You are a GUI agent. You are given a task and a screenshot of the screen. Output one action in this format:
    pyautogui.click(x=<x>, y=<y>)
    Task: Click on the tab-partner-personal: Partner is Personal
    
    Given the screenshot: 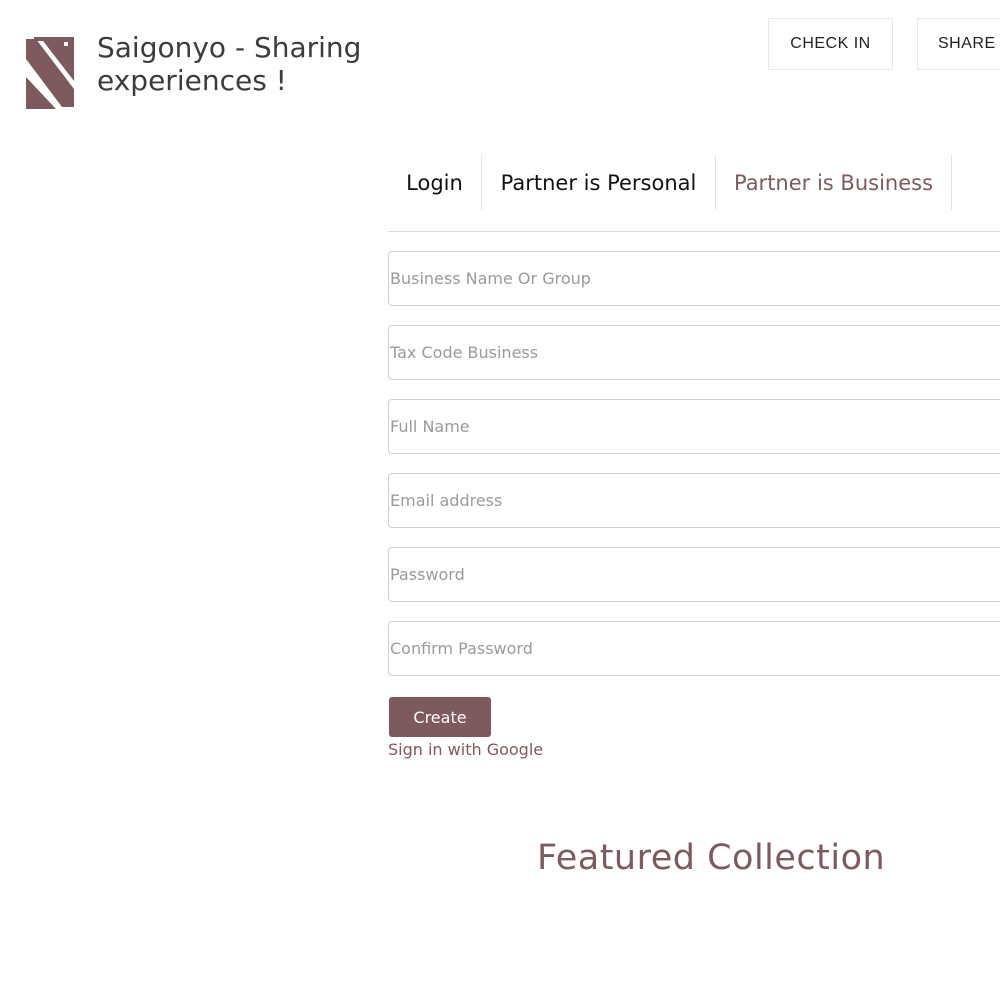 What is the action you would take?
    pyautogui.click(x=599, y=182)
    